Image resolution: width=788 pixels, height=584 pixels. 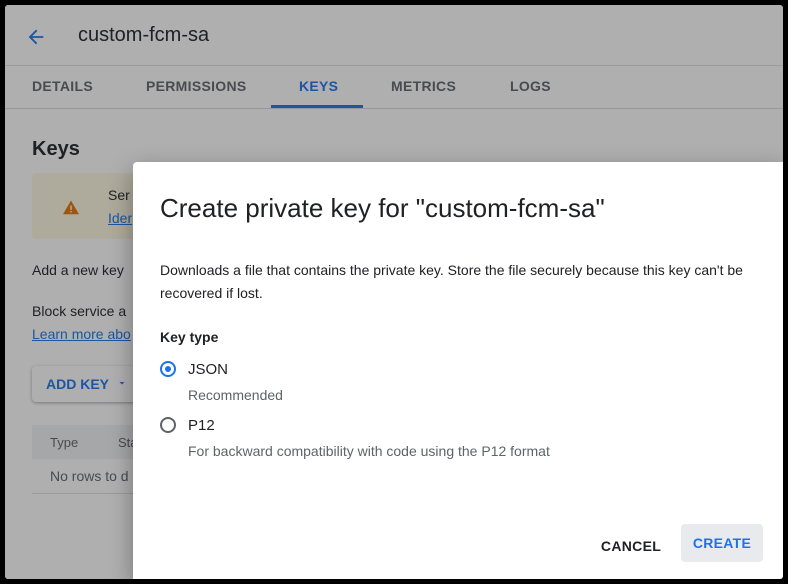 I want to click on cancel-button: CANCEL, so click(x=631, y=546).